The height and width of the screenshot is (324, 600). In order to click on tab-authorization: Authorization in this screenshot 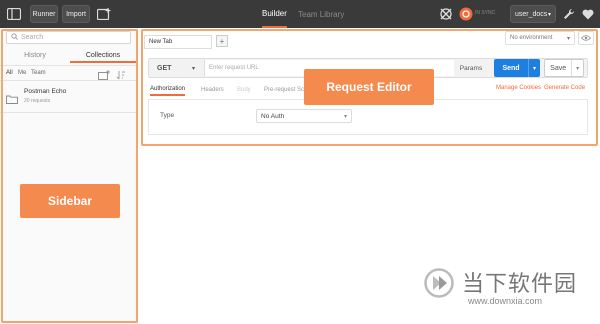, I will do `click(168, 90)`.